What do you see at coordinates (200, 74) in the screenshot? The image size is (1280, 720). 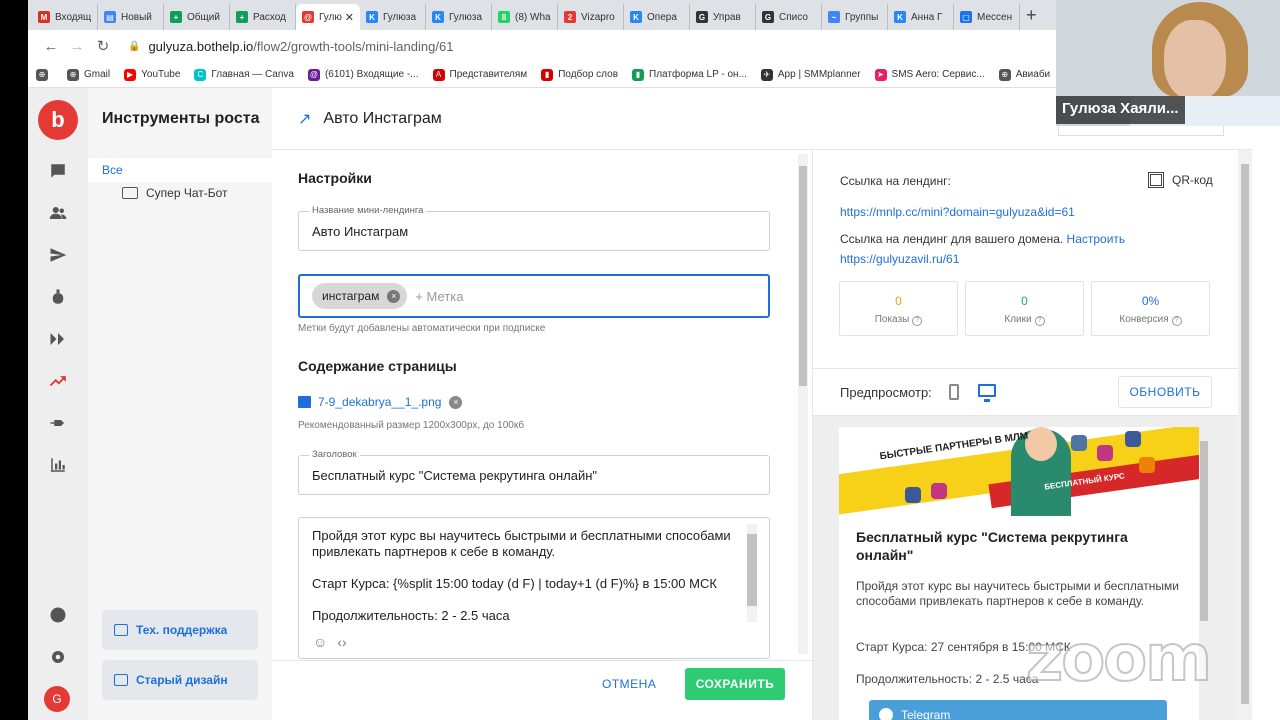 I see `bookmark-icon: C` at bounding box center [200, 74].